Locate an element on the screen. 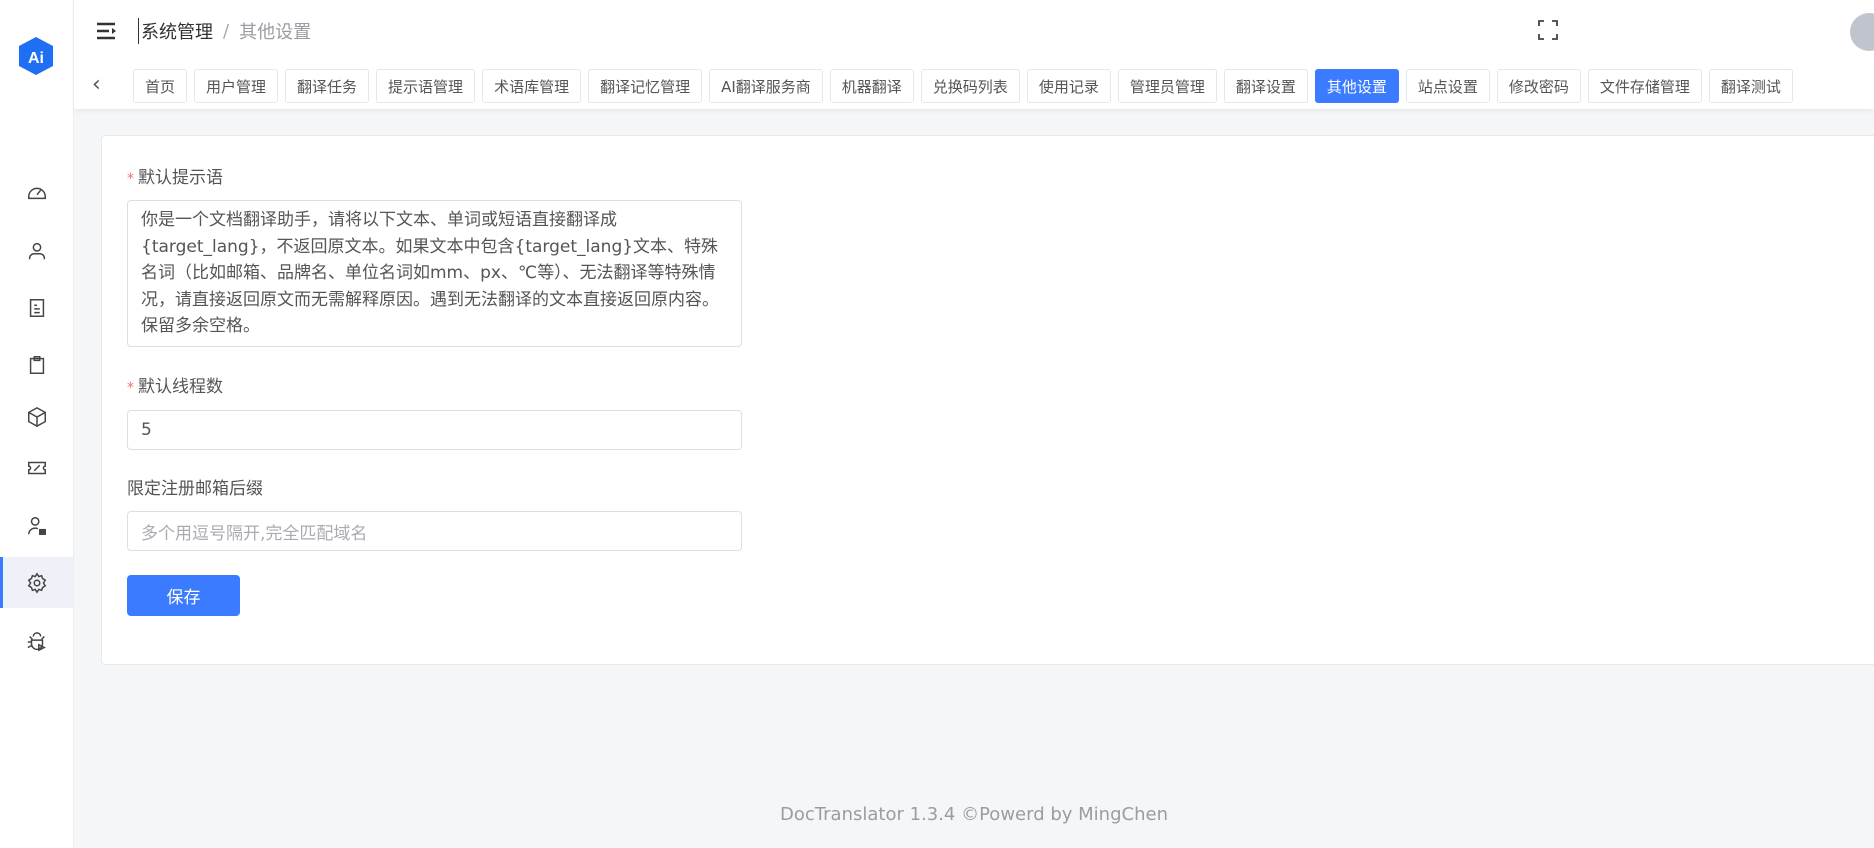 The image size is (1874, 848). document-icon is located at coordinates (36, 307).